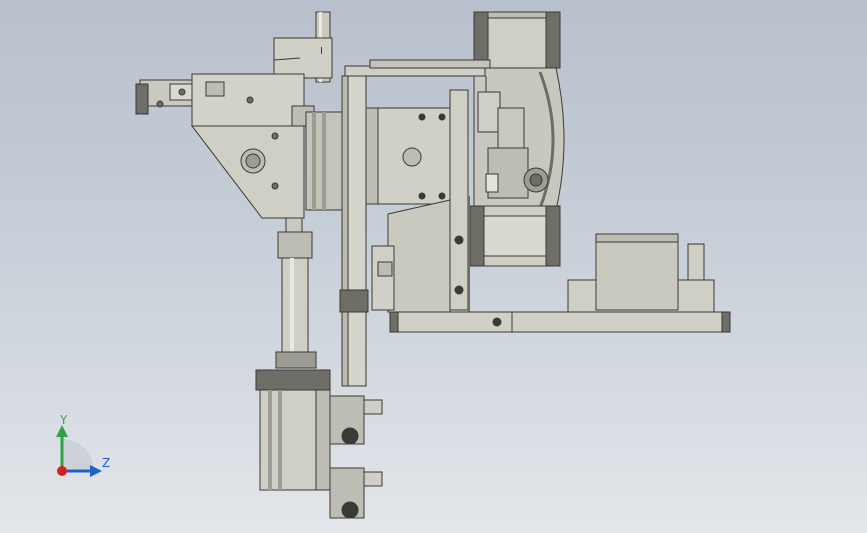  Describe the element at coordinates (293, 430) in the screenshot. I see `bottom-servo-motor` at that location.